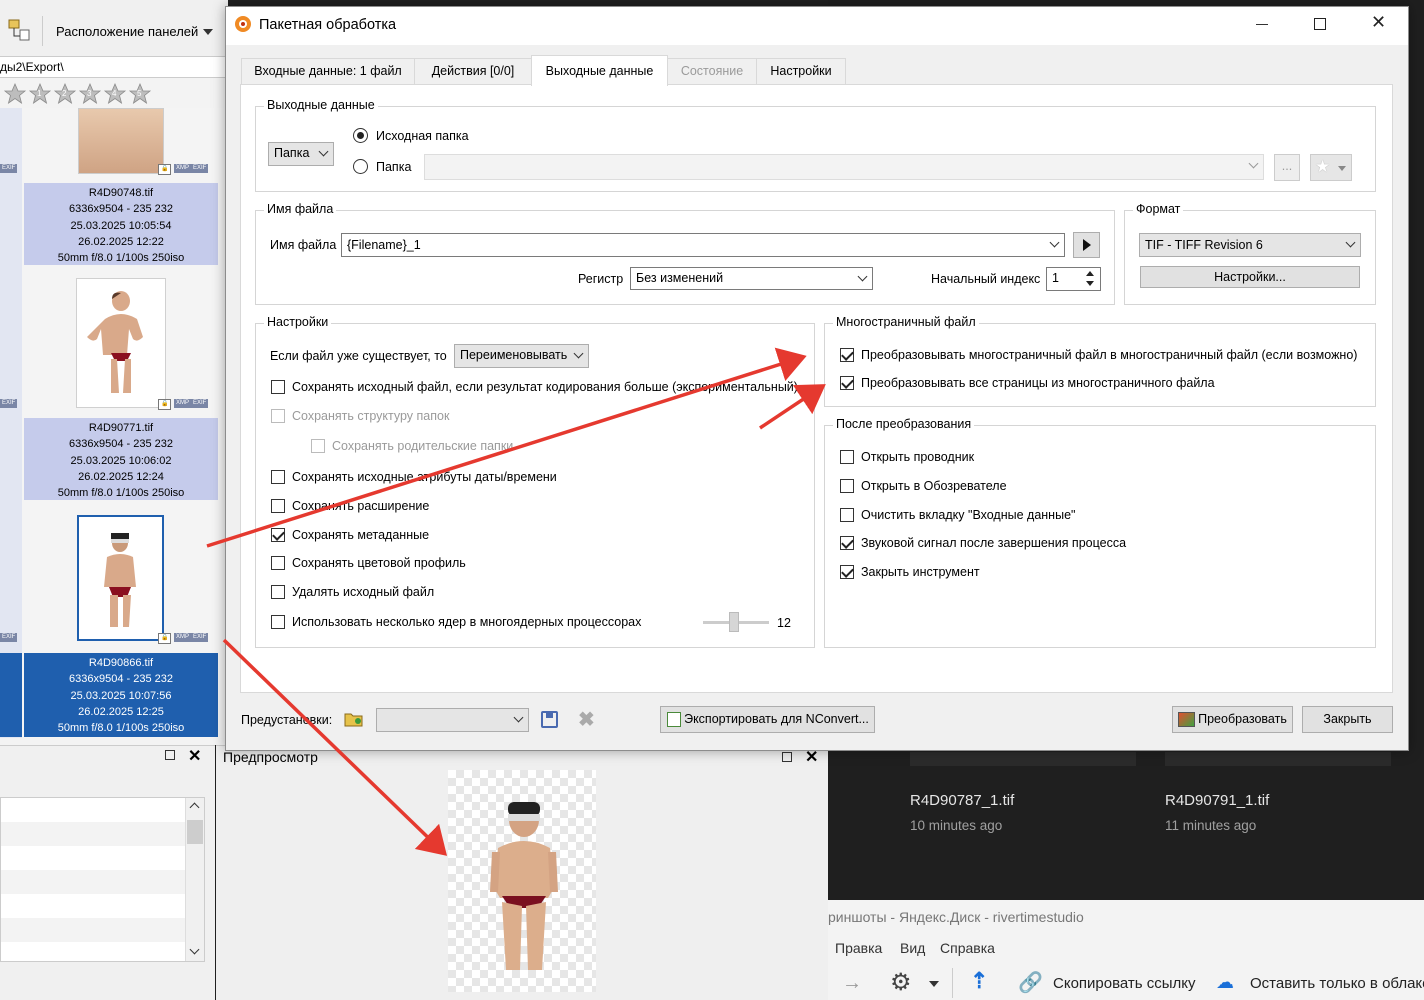 This screenshot has height=1000, width=1424. Describe the element at coordinates (1090, 273) in the screenshot. I see `spin-up-icon` at that location.